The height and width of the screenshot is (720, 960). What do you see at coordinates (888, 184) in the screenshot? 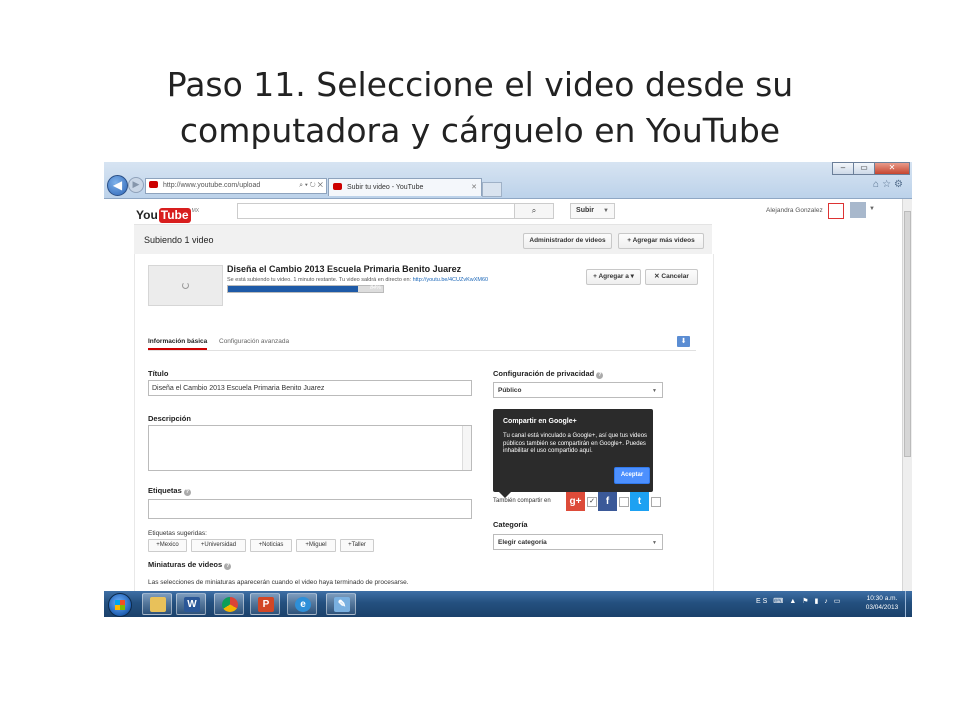
I see `star-icon: ☆` at bounding box center [888, 184].